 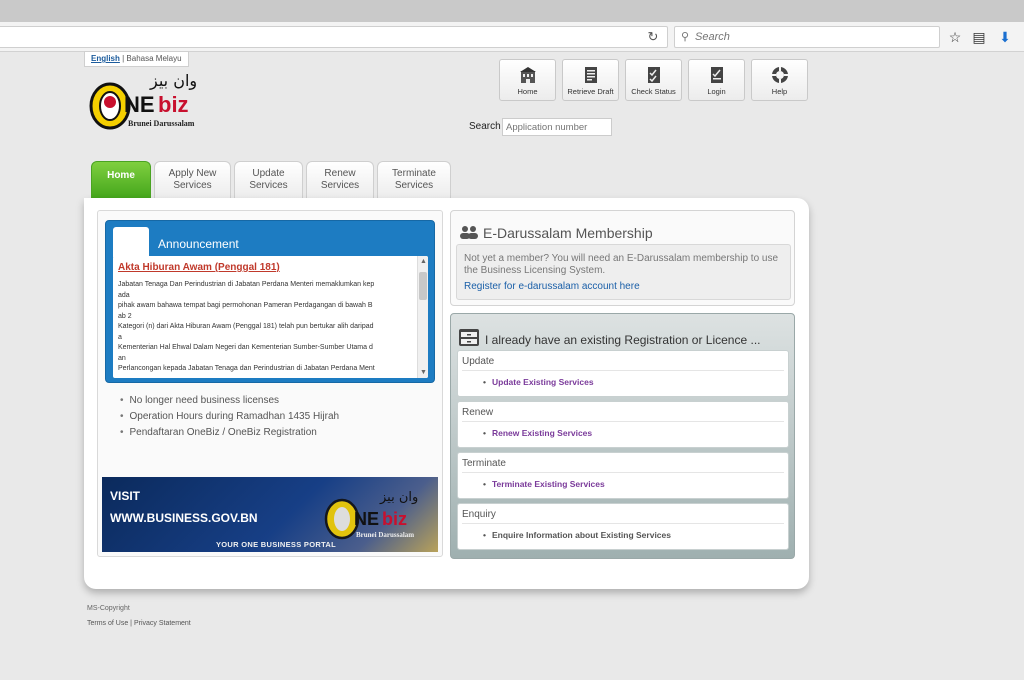 What do you see at coordinates (527, 91) in the screenshot?
I see `nav-home-label: Home` at bounding box center [527, 91].